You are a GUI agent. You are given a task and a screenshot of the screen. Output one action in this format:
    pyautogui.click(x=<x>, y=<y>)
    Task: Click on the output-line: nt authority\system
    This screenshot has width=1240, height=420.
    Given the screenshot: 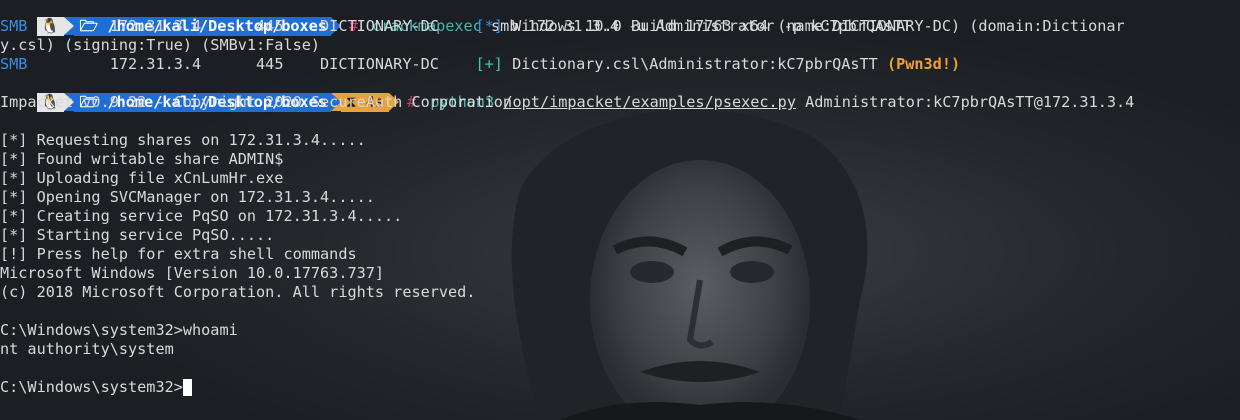 What is the action you would take?
    pyautogui.click(x=87, y=349)
    